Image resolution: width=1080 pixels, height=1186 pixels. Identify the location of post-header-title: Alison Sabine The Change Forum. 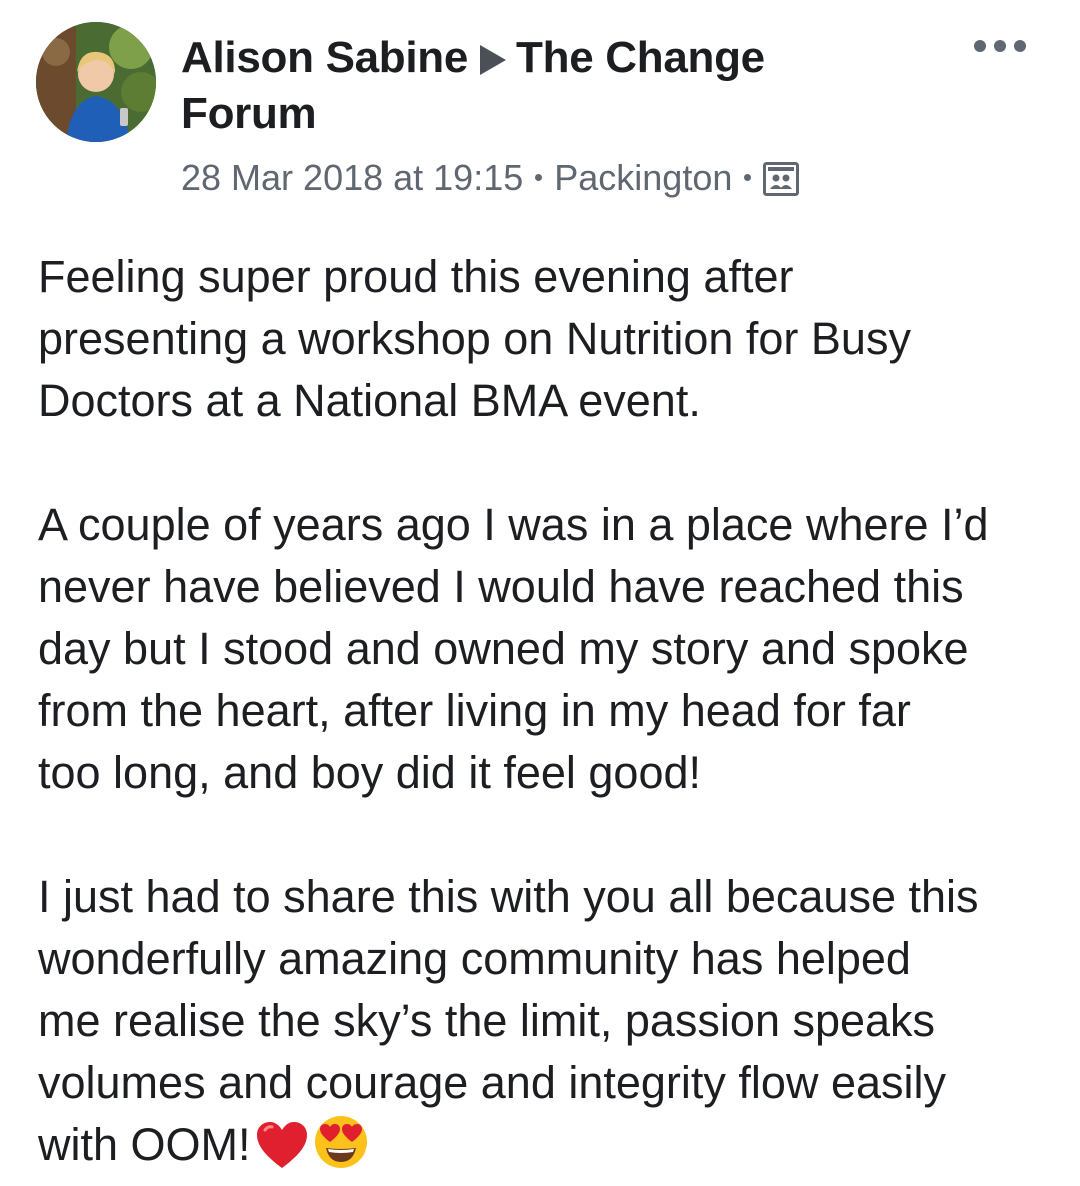
(531, 86).